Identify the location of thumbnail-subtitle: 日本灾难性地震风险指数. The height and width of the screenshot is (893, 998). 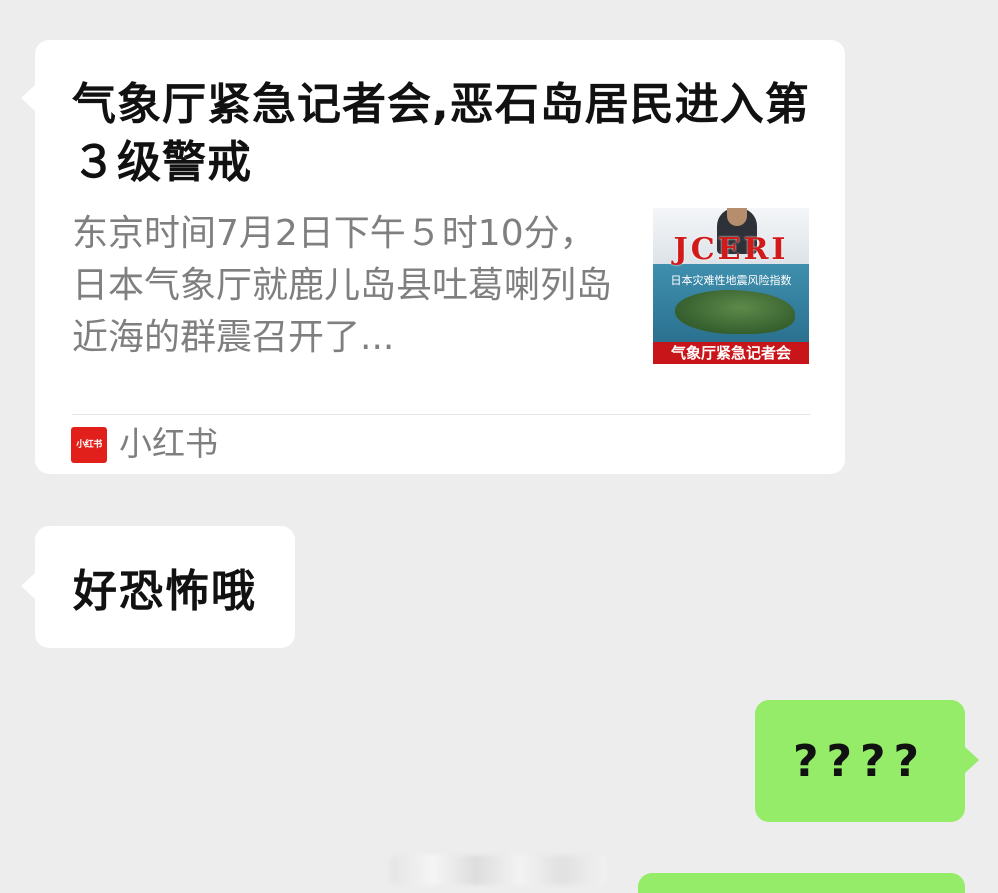
(731, 280).